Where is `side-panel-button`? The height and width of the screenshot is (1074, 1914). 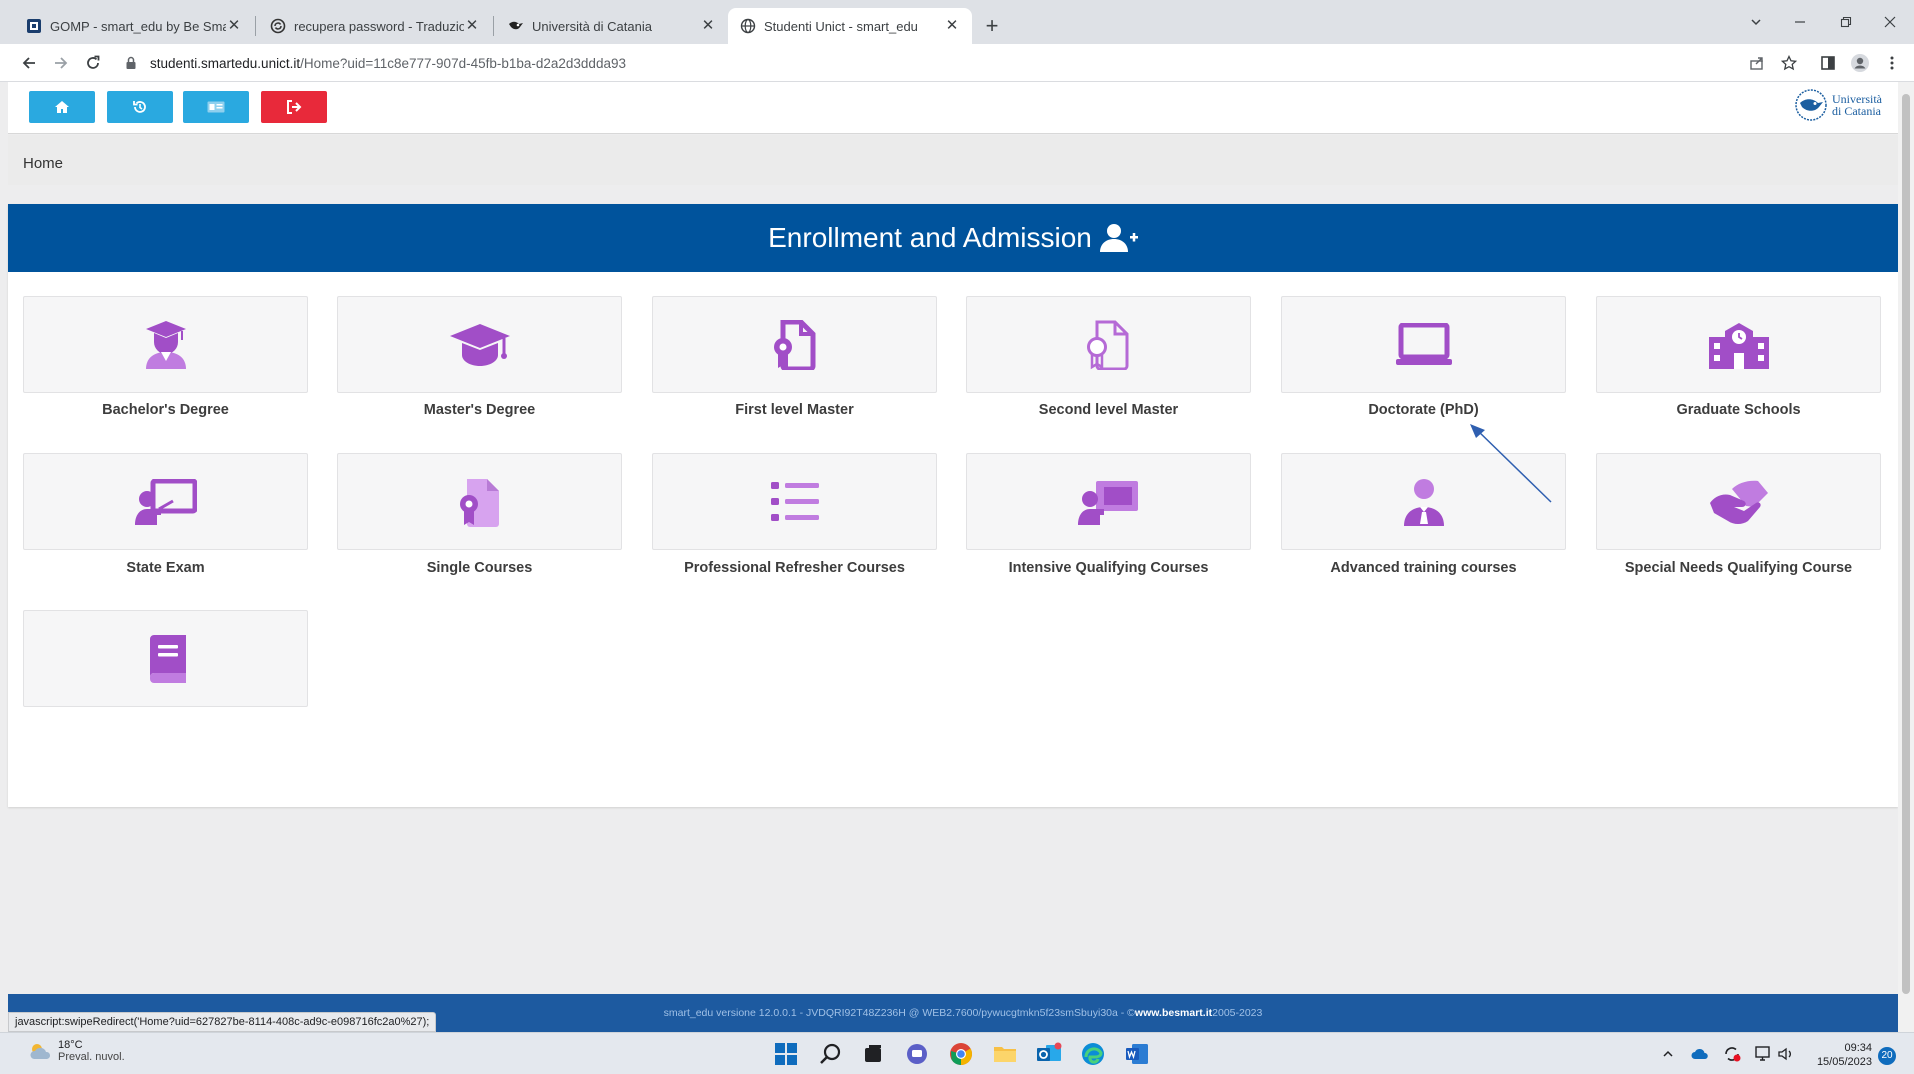 side-panel-button is located at coordinates (1828, 63).